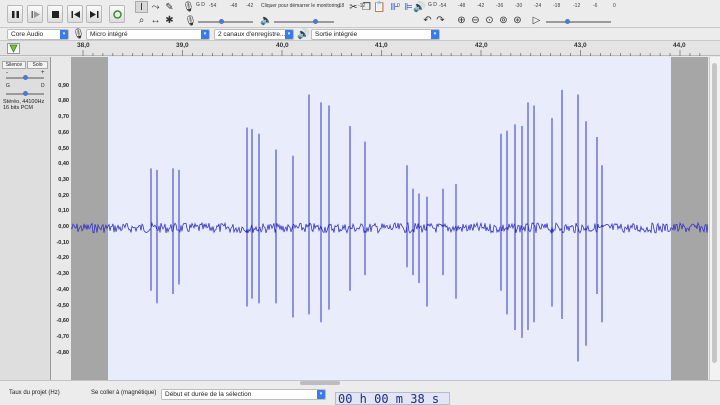 The image size is (720, 405). I want to click on magnifier-icon: ⌕, so click(141, 20).